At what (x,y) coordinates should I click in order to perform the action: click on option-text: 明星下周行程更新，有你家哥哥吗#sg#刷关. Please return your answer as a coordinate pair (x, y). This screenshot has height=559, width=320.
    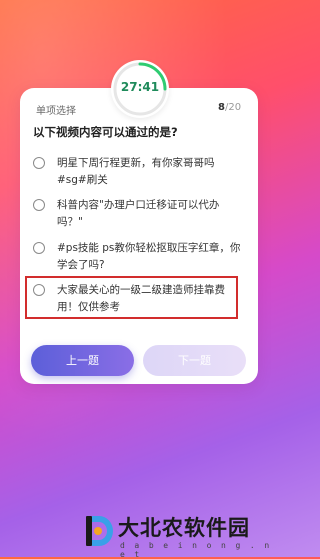
    Looking at the image, I should click on (136, 171).